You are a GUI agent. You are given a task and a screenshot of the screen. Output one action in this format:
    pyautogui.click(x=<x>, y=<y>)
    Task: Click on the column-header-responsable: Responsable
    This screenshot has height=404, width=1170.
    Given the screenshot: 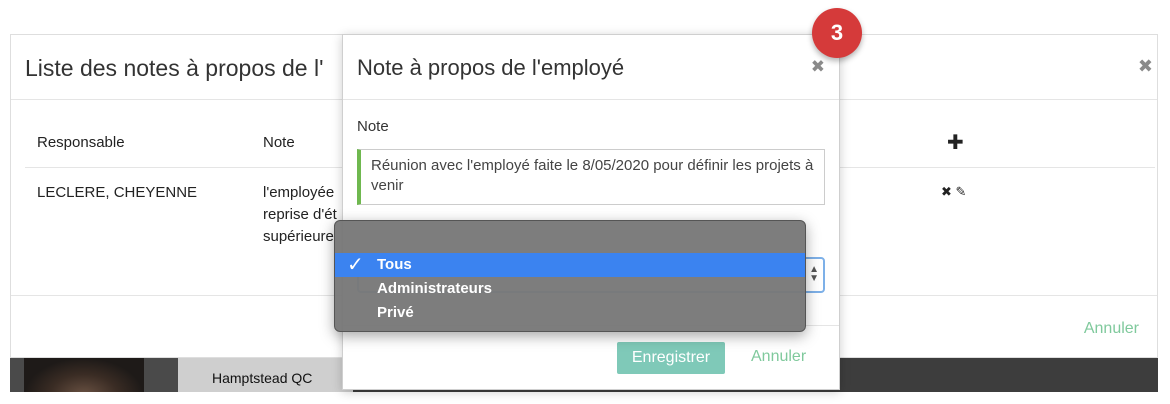 What is the action you would take?
    pyautogui.click(x=81, y=142)
    